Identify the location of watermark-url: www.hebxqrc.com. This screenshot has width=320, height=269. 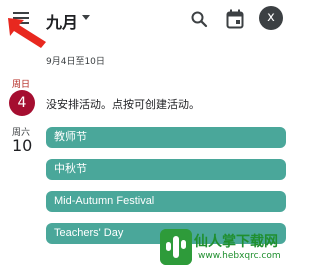
(239, 256).